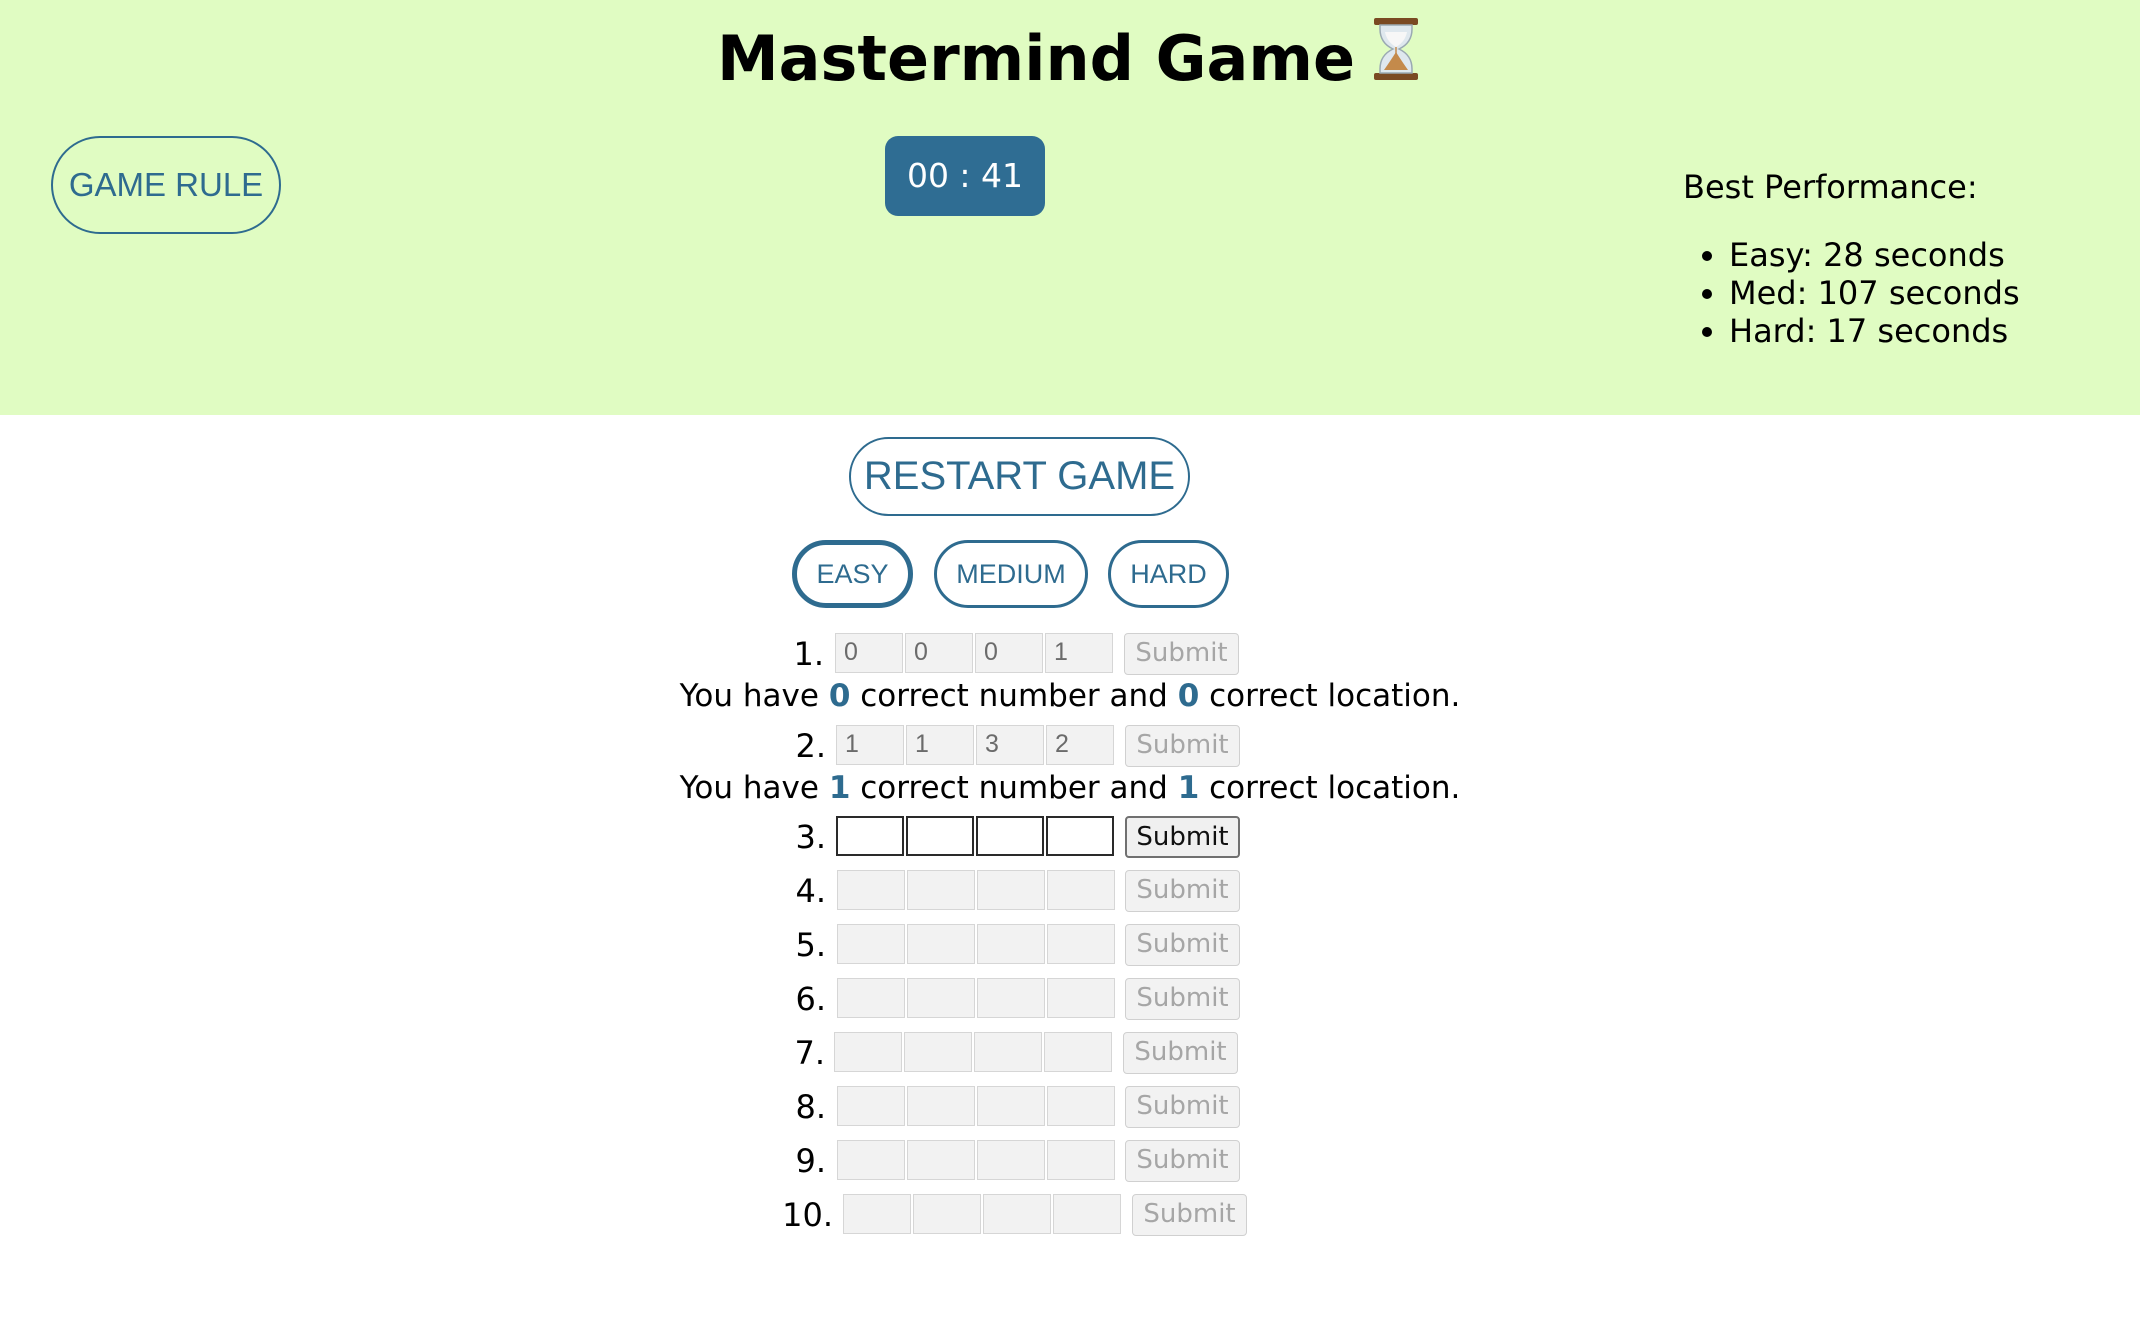  What do you see at coordinates (1188, 696) in the screenshot?
I see `correct-location-count: 0` at bounding box center [1188, 696].